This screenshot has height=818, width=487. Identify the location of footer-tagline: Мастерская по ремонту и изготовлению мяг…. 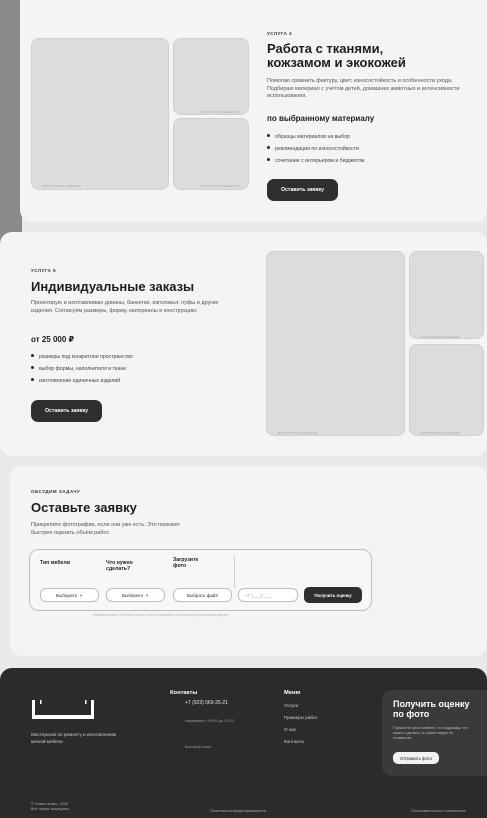
(74, 738).